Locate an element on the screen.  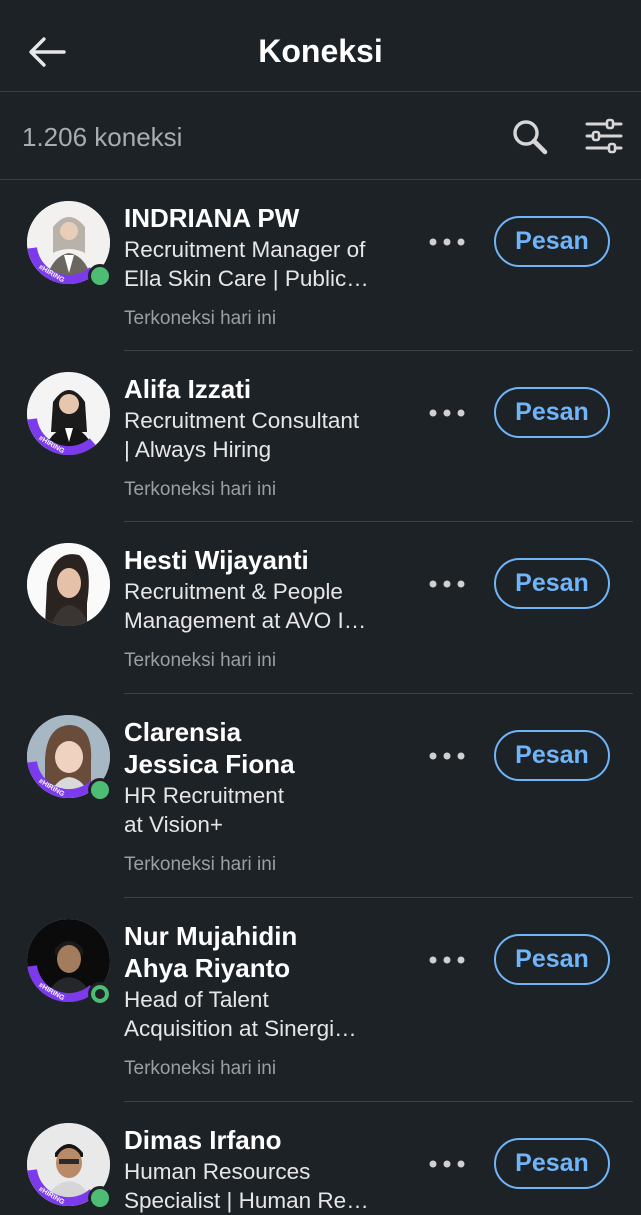
avatar is located at coordinates (68, 584).